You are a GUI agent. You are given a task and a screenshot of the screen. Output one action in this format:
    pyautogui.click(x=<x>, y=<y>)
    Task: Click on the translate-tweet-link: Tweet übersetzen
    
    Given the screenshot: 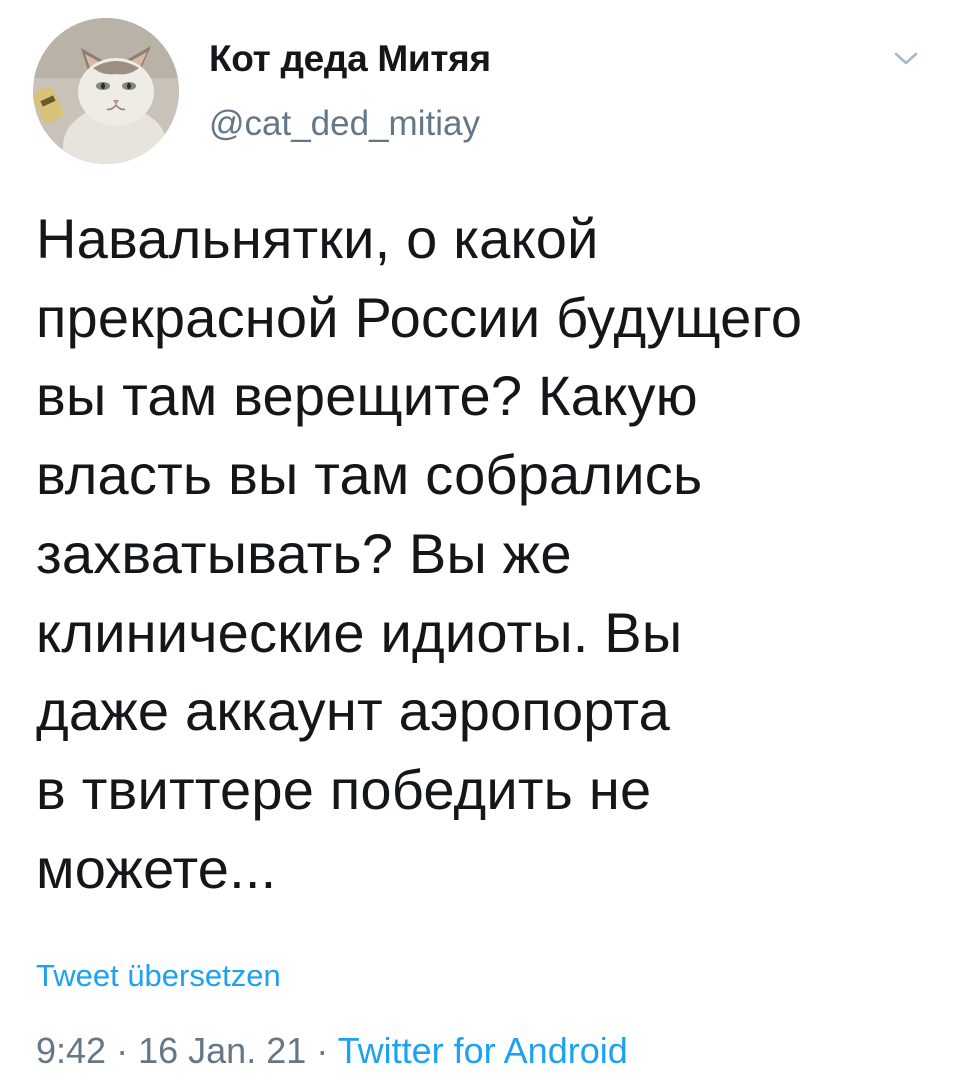 What is the action you would take?
    pyautogui.click(x=158, y=976)
    